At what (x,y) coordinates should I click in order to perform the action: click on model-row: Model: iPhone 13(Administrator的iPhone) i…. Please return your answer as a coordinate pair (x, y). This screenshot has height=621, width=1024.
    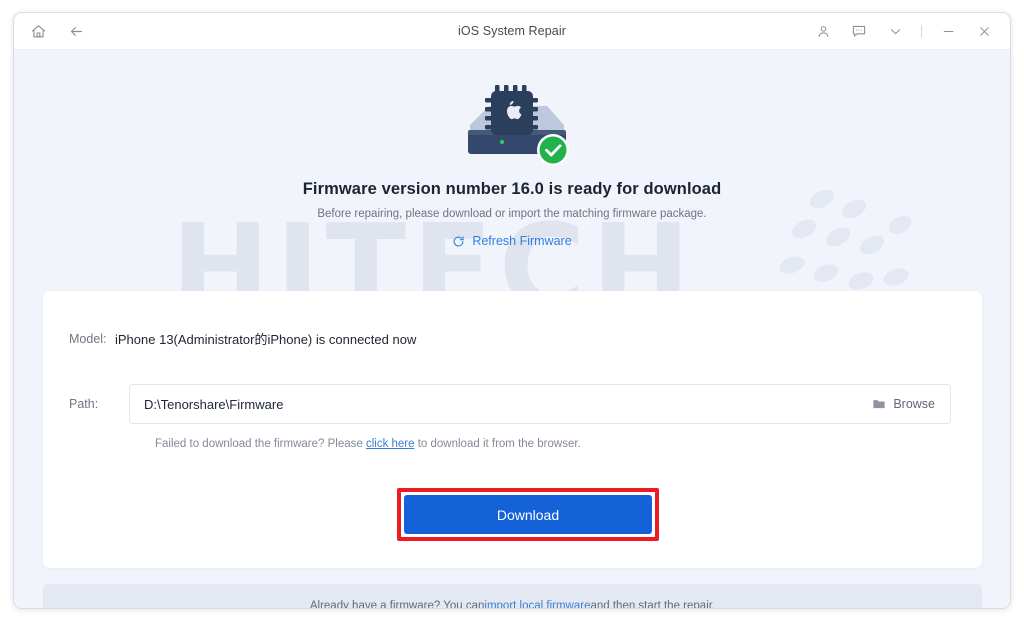
    Looking at the image, I should click on (512, 338).